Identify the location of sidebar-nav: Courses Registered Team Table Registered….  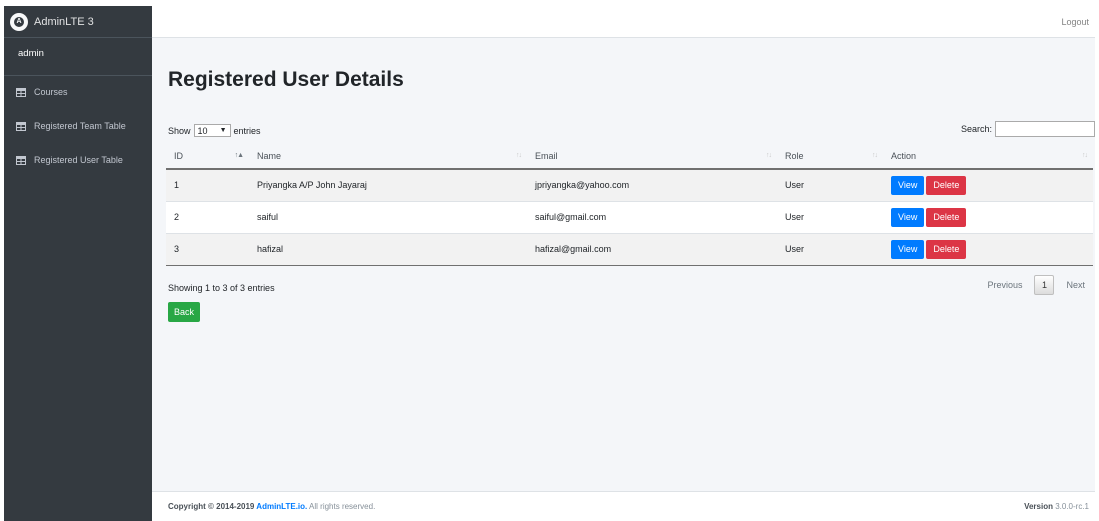
(78, 123).